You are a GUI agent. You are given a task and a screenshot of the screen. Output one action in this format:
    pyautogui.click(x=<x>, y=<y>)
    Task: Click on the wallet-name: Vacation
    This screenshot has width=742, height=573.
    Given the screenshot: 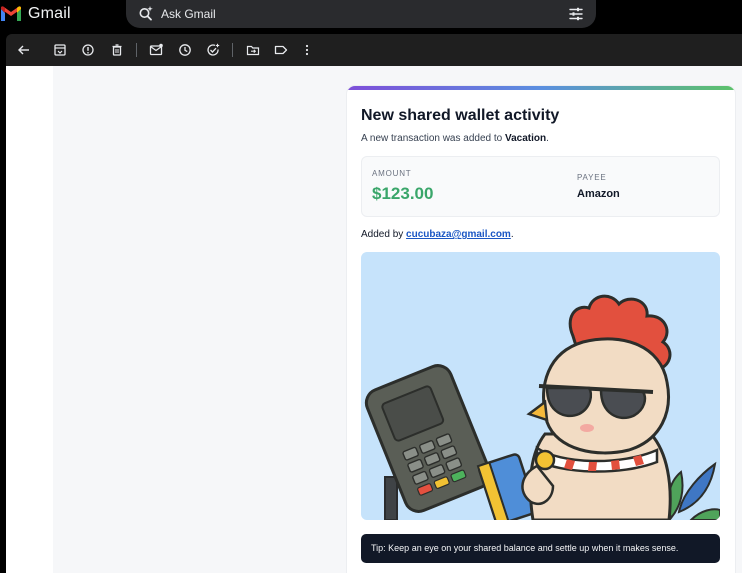 What is the action you would take?
    pyautogui.click(x=525, y=138)
    